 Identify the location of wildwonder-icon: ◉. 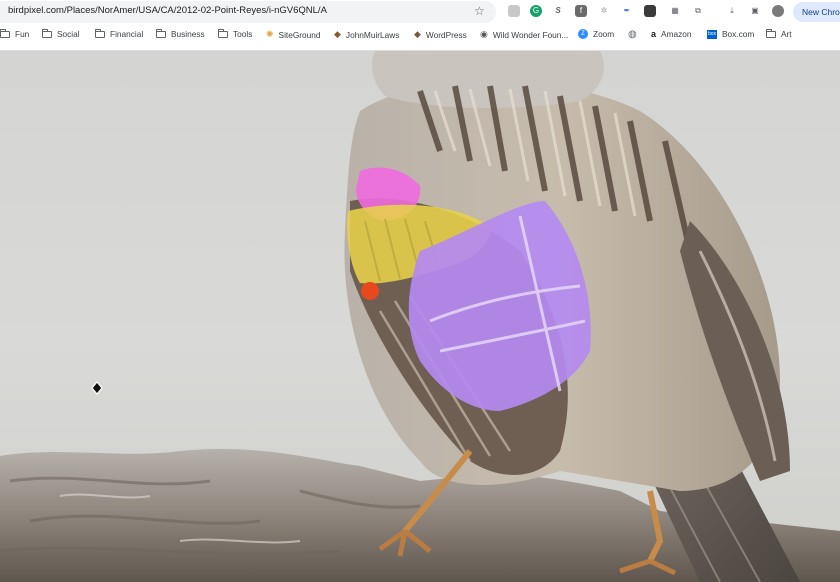
(484, 34).